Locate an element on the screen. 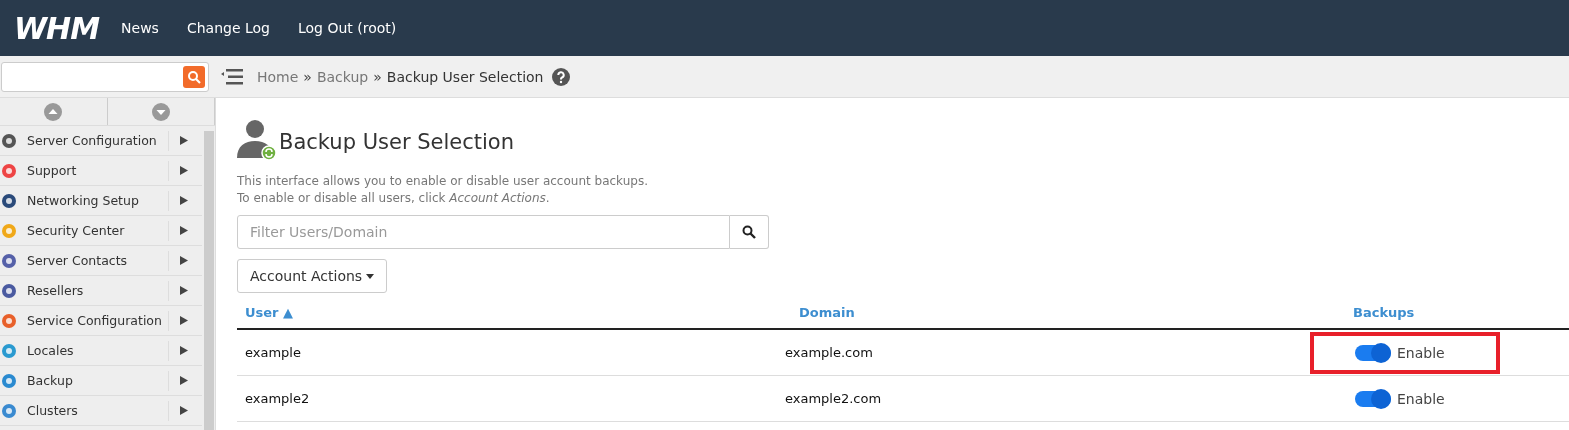 The image size is (1569, 430). breadcrumb-current: Backup User Selection is located at coordinates (465, 76).